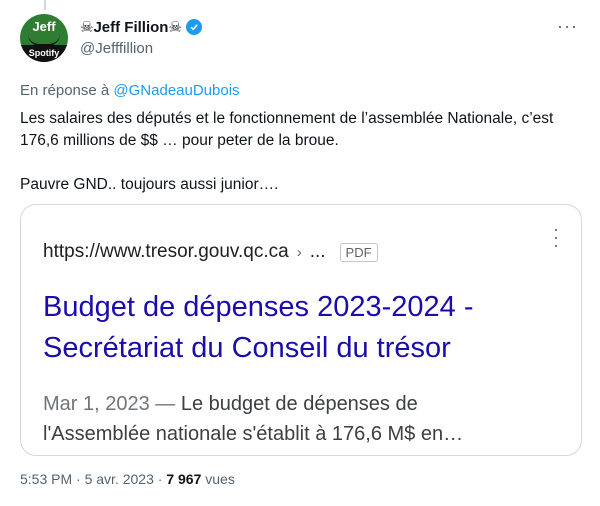  Describe the element at coordinates (44, 38) in the screenshot. I see `avatar: Jeff Spotify` at that location.